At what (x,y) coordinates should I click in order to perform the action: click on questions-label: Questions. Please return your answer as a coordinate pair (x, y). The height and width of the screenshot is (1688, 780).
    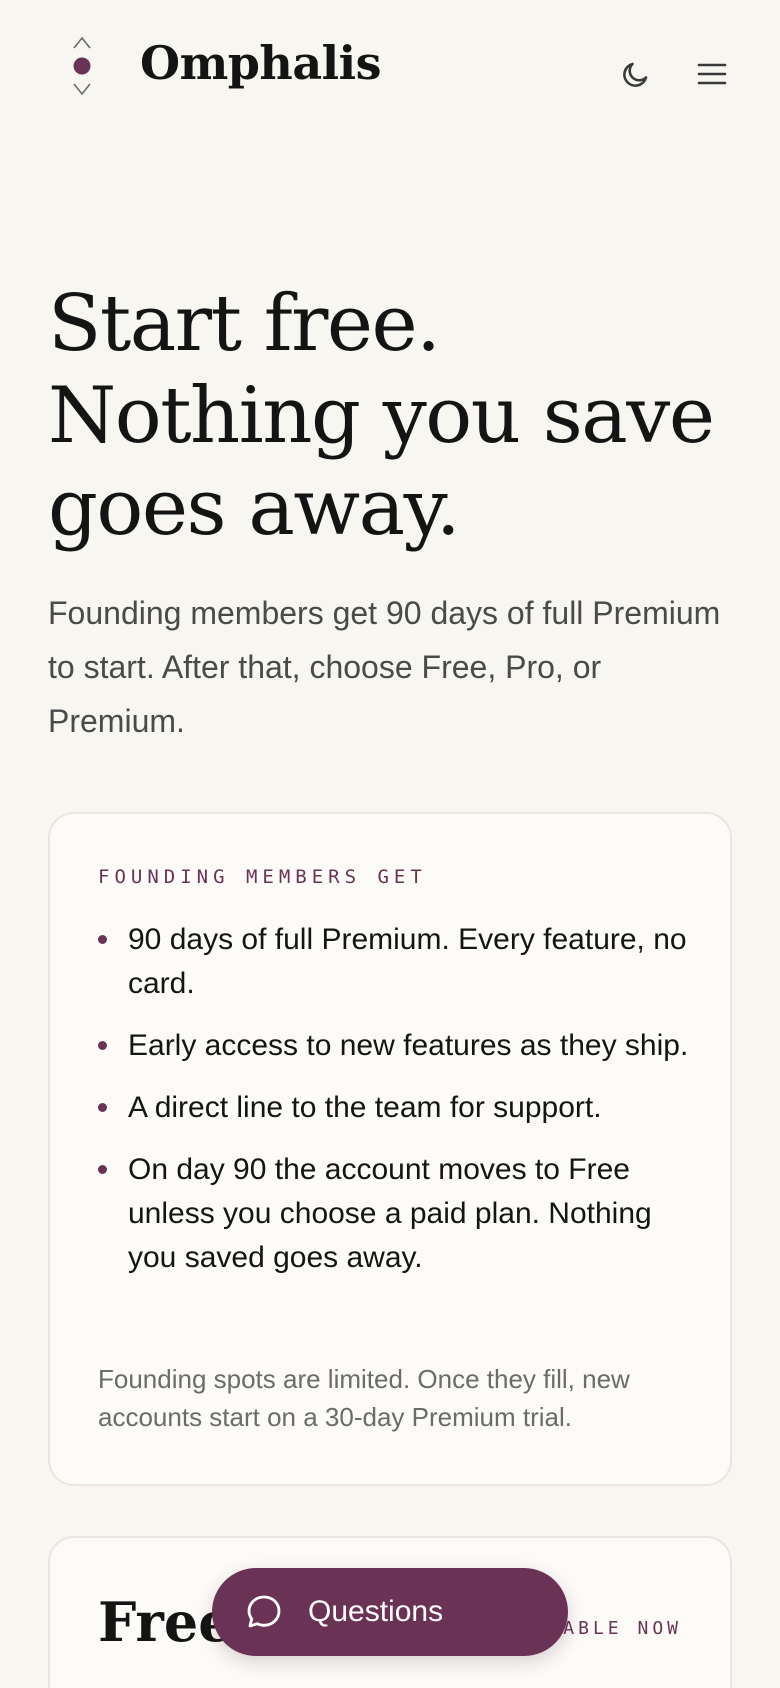
    Looking at the image, I should click on (376, 1611).